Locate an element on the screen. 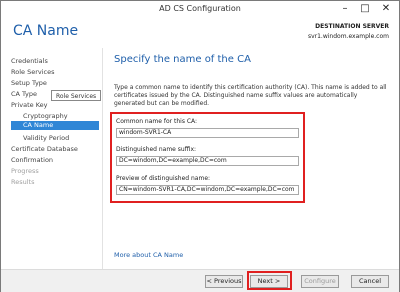 The width and height of the screenshot is (400, 292). close-icon: ✕ is located at coordinates (386, 8).